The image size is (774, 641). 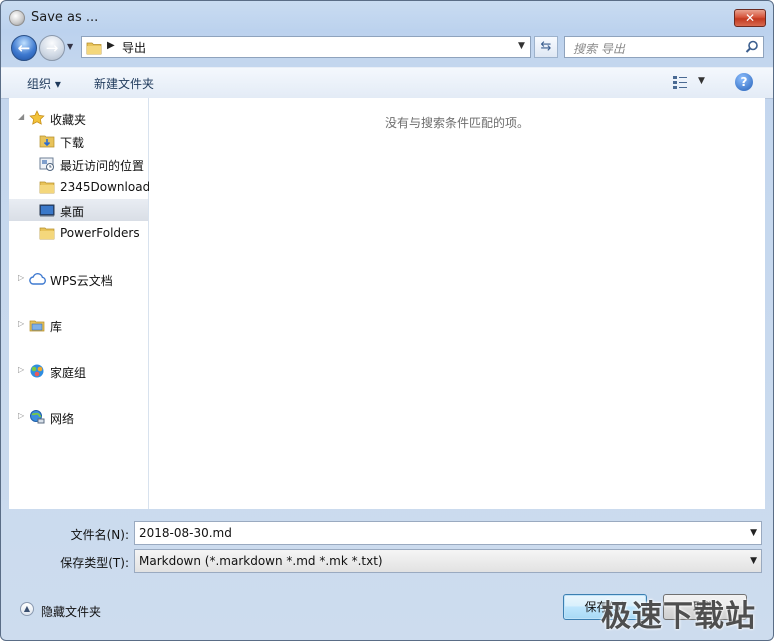 What do you see at coordinates (185, 533) in the screenshot?
I see `filename-value: 2018-08-30.md` at bounding box center [185, 533].